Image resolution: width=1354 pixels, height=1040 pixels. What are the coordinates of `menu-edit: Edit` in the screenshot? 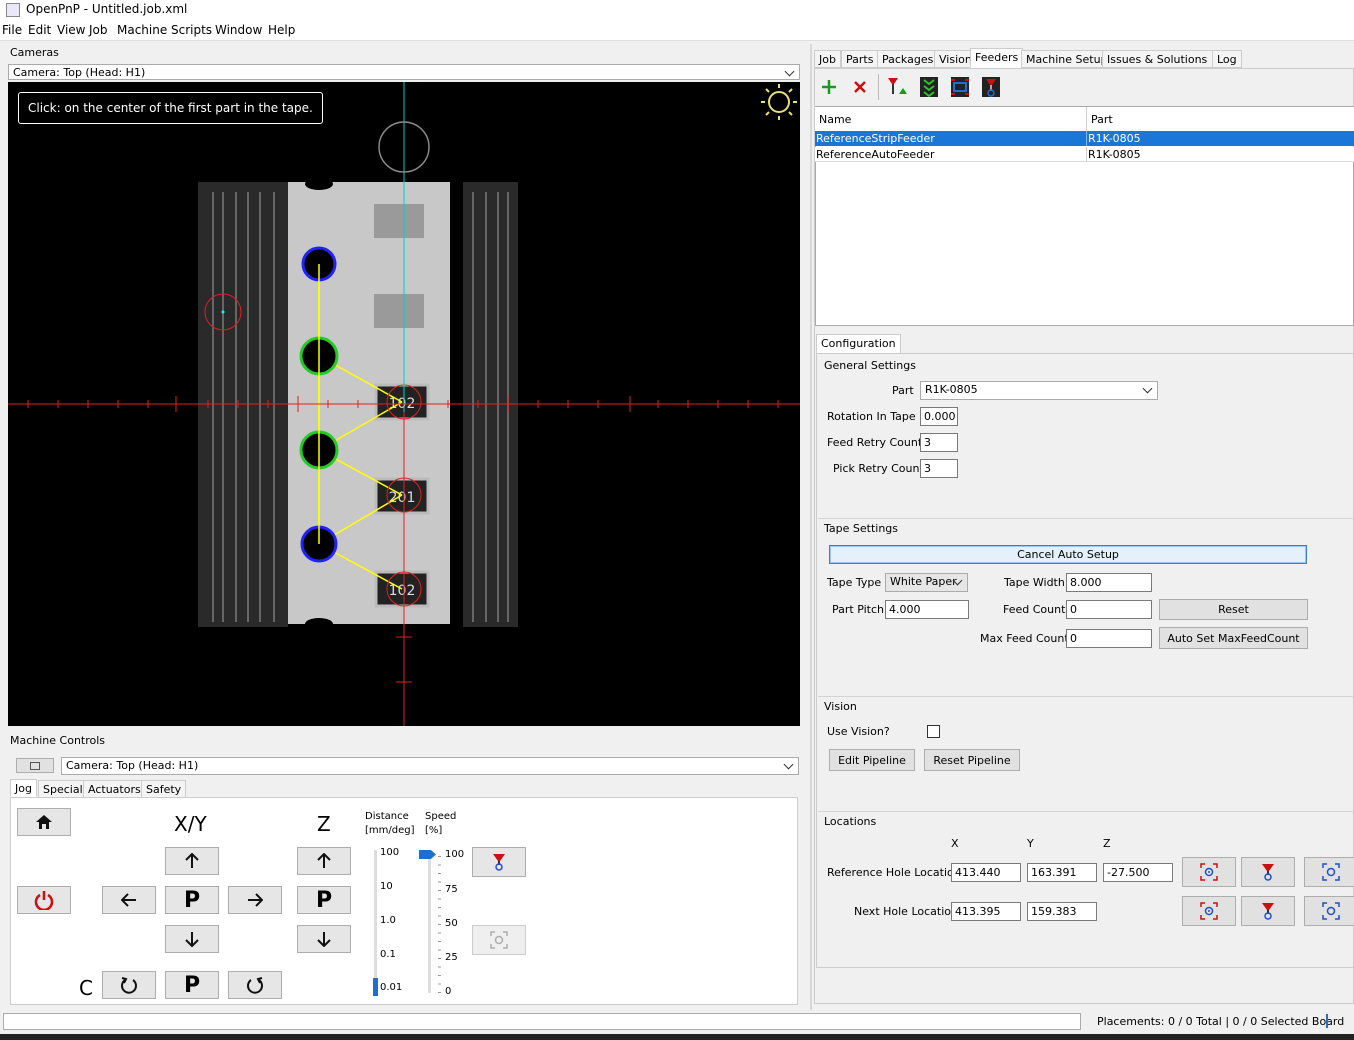 It's located at (39, 30).